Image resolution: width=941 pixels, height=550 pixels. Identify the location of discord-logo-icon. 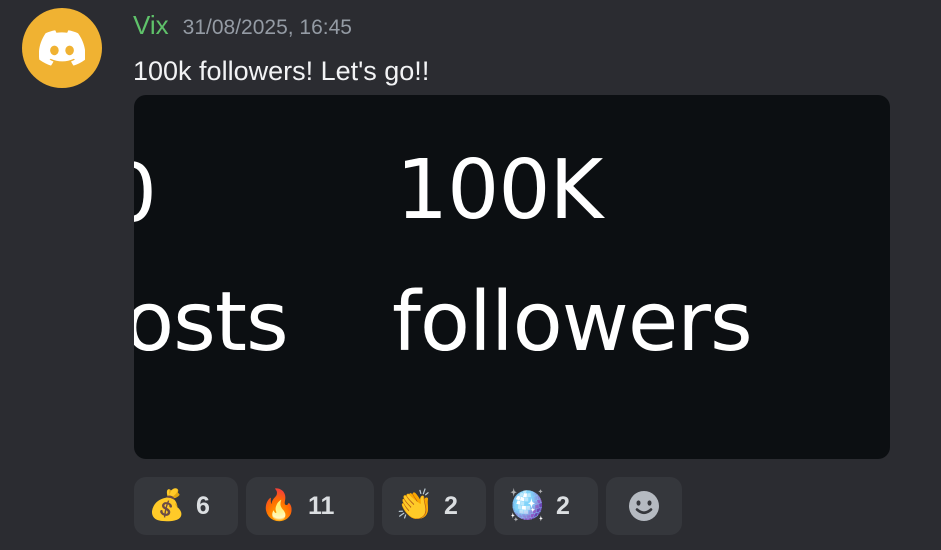
(62, 48).